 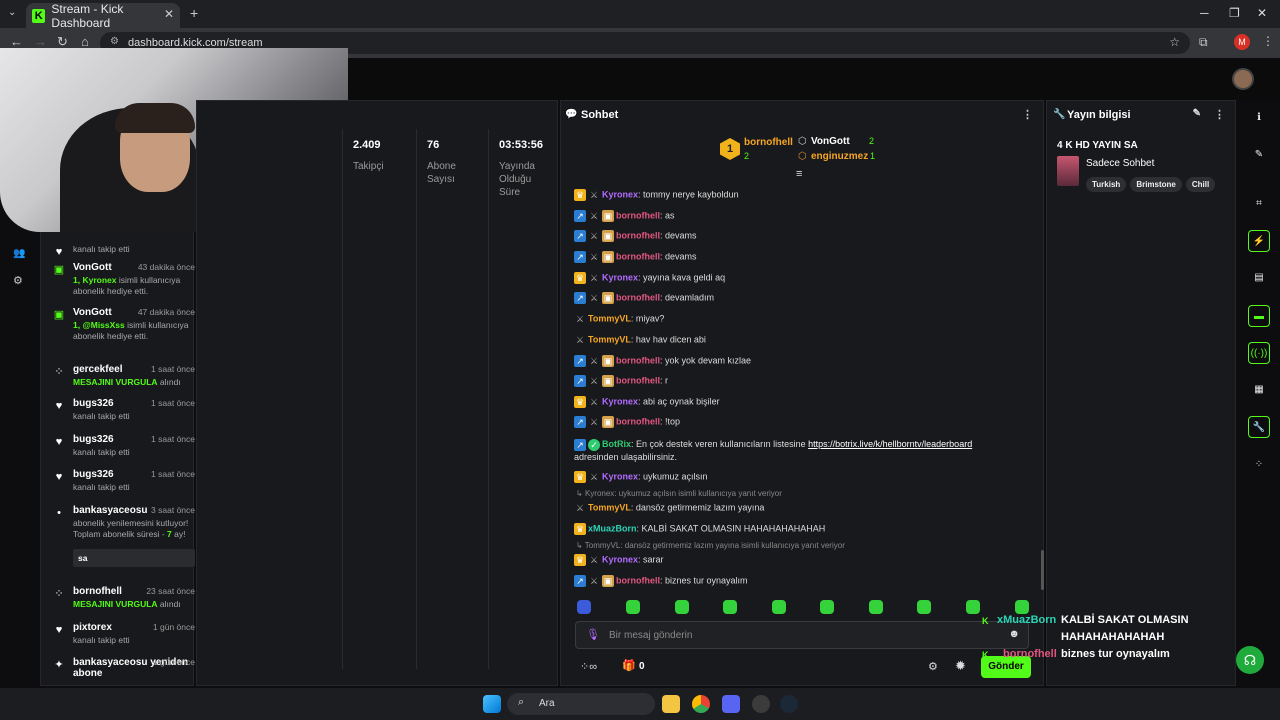 What do you see at coordinates (1259, 155) in the screenshot?
I see `pen-tool-icon: ✎` at bounding box center [1259, 155].